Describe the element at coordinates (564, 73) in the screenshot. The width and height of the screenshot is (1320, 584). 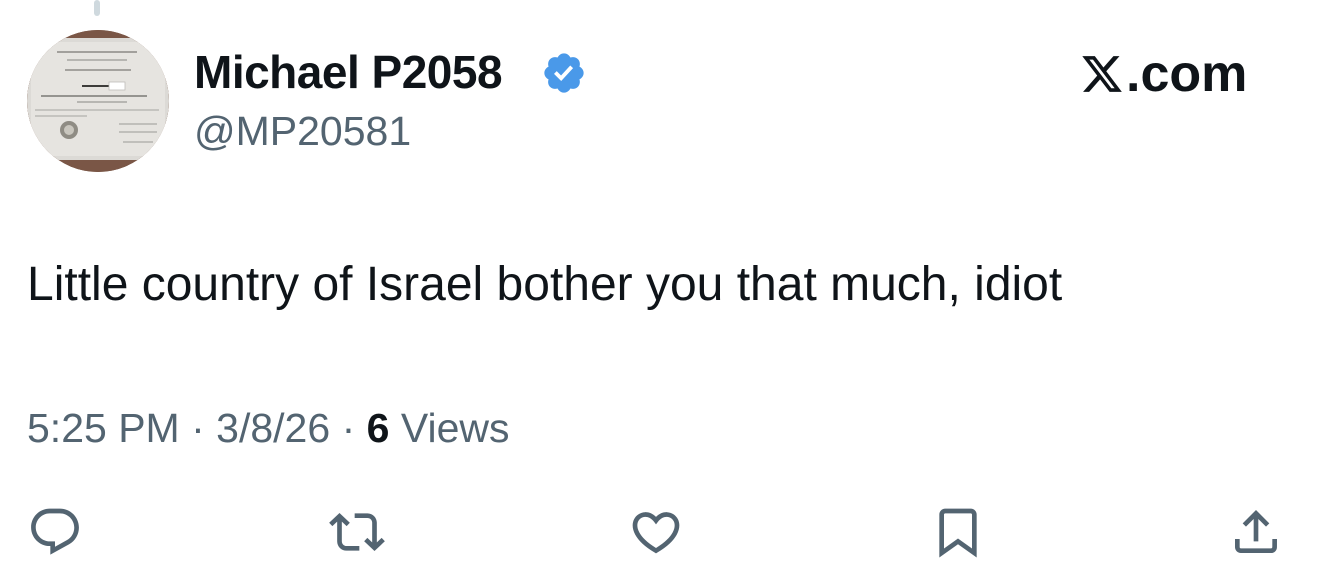
I see `verified-badge-icon` at that location.